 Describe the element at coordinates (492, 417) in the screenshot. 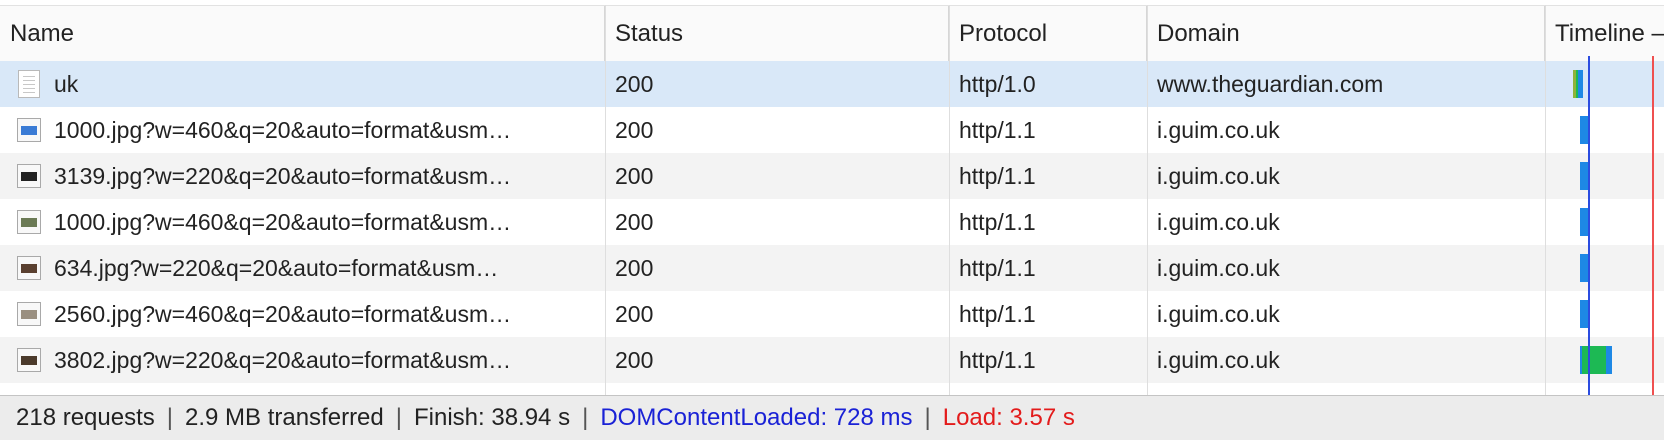

I see `finish-time: Finish: 38.94 s` at that location.